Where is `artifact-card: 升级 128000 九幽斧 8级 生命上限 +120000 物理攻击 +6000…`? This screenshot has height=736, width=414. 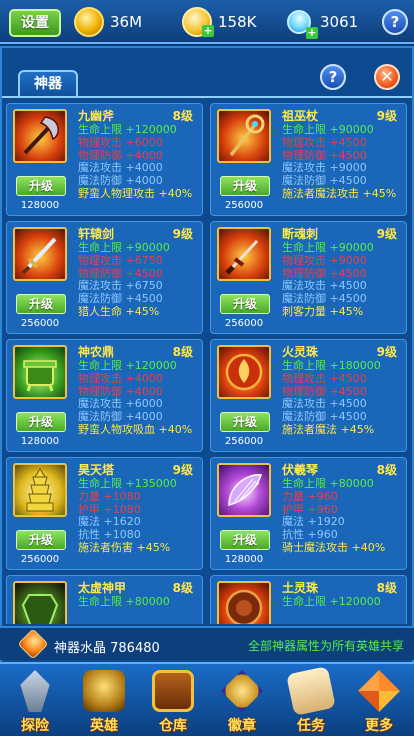
artifact-card: 升级 128000 九幽斧 8级 生命上限 +120000 物理攻击 +6000… is located at coordinates (104, 159).